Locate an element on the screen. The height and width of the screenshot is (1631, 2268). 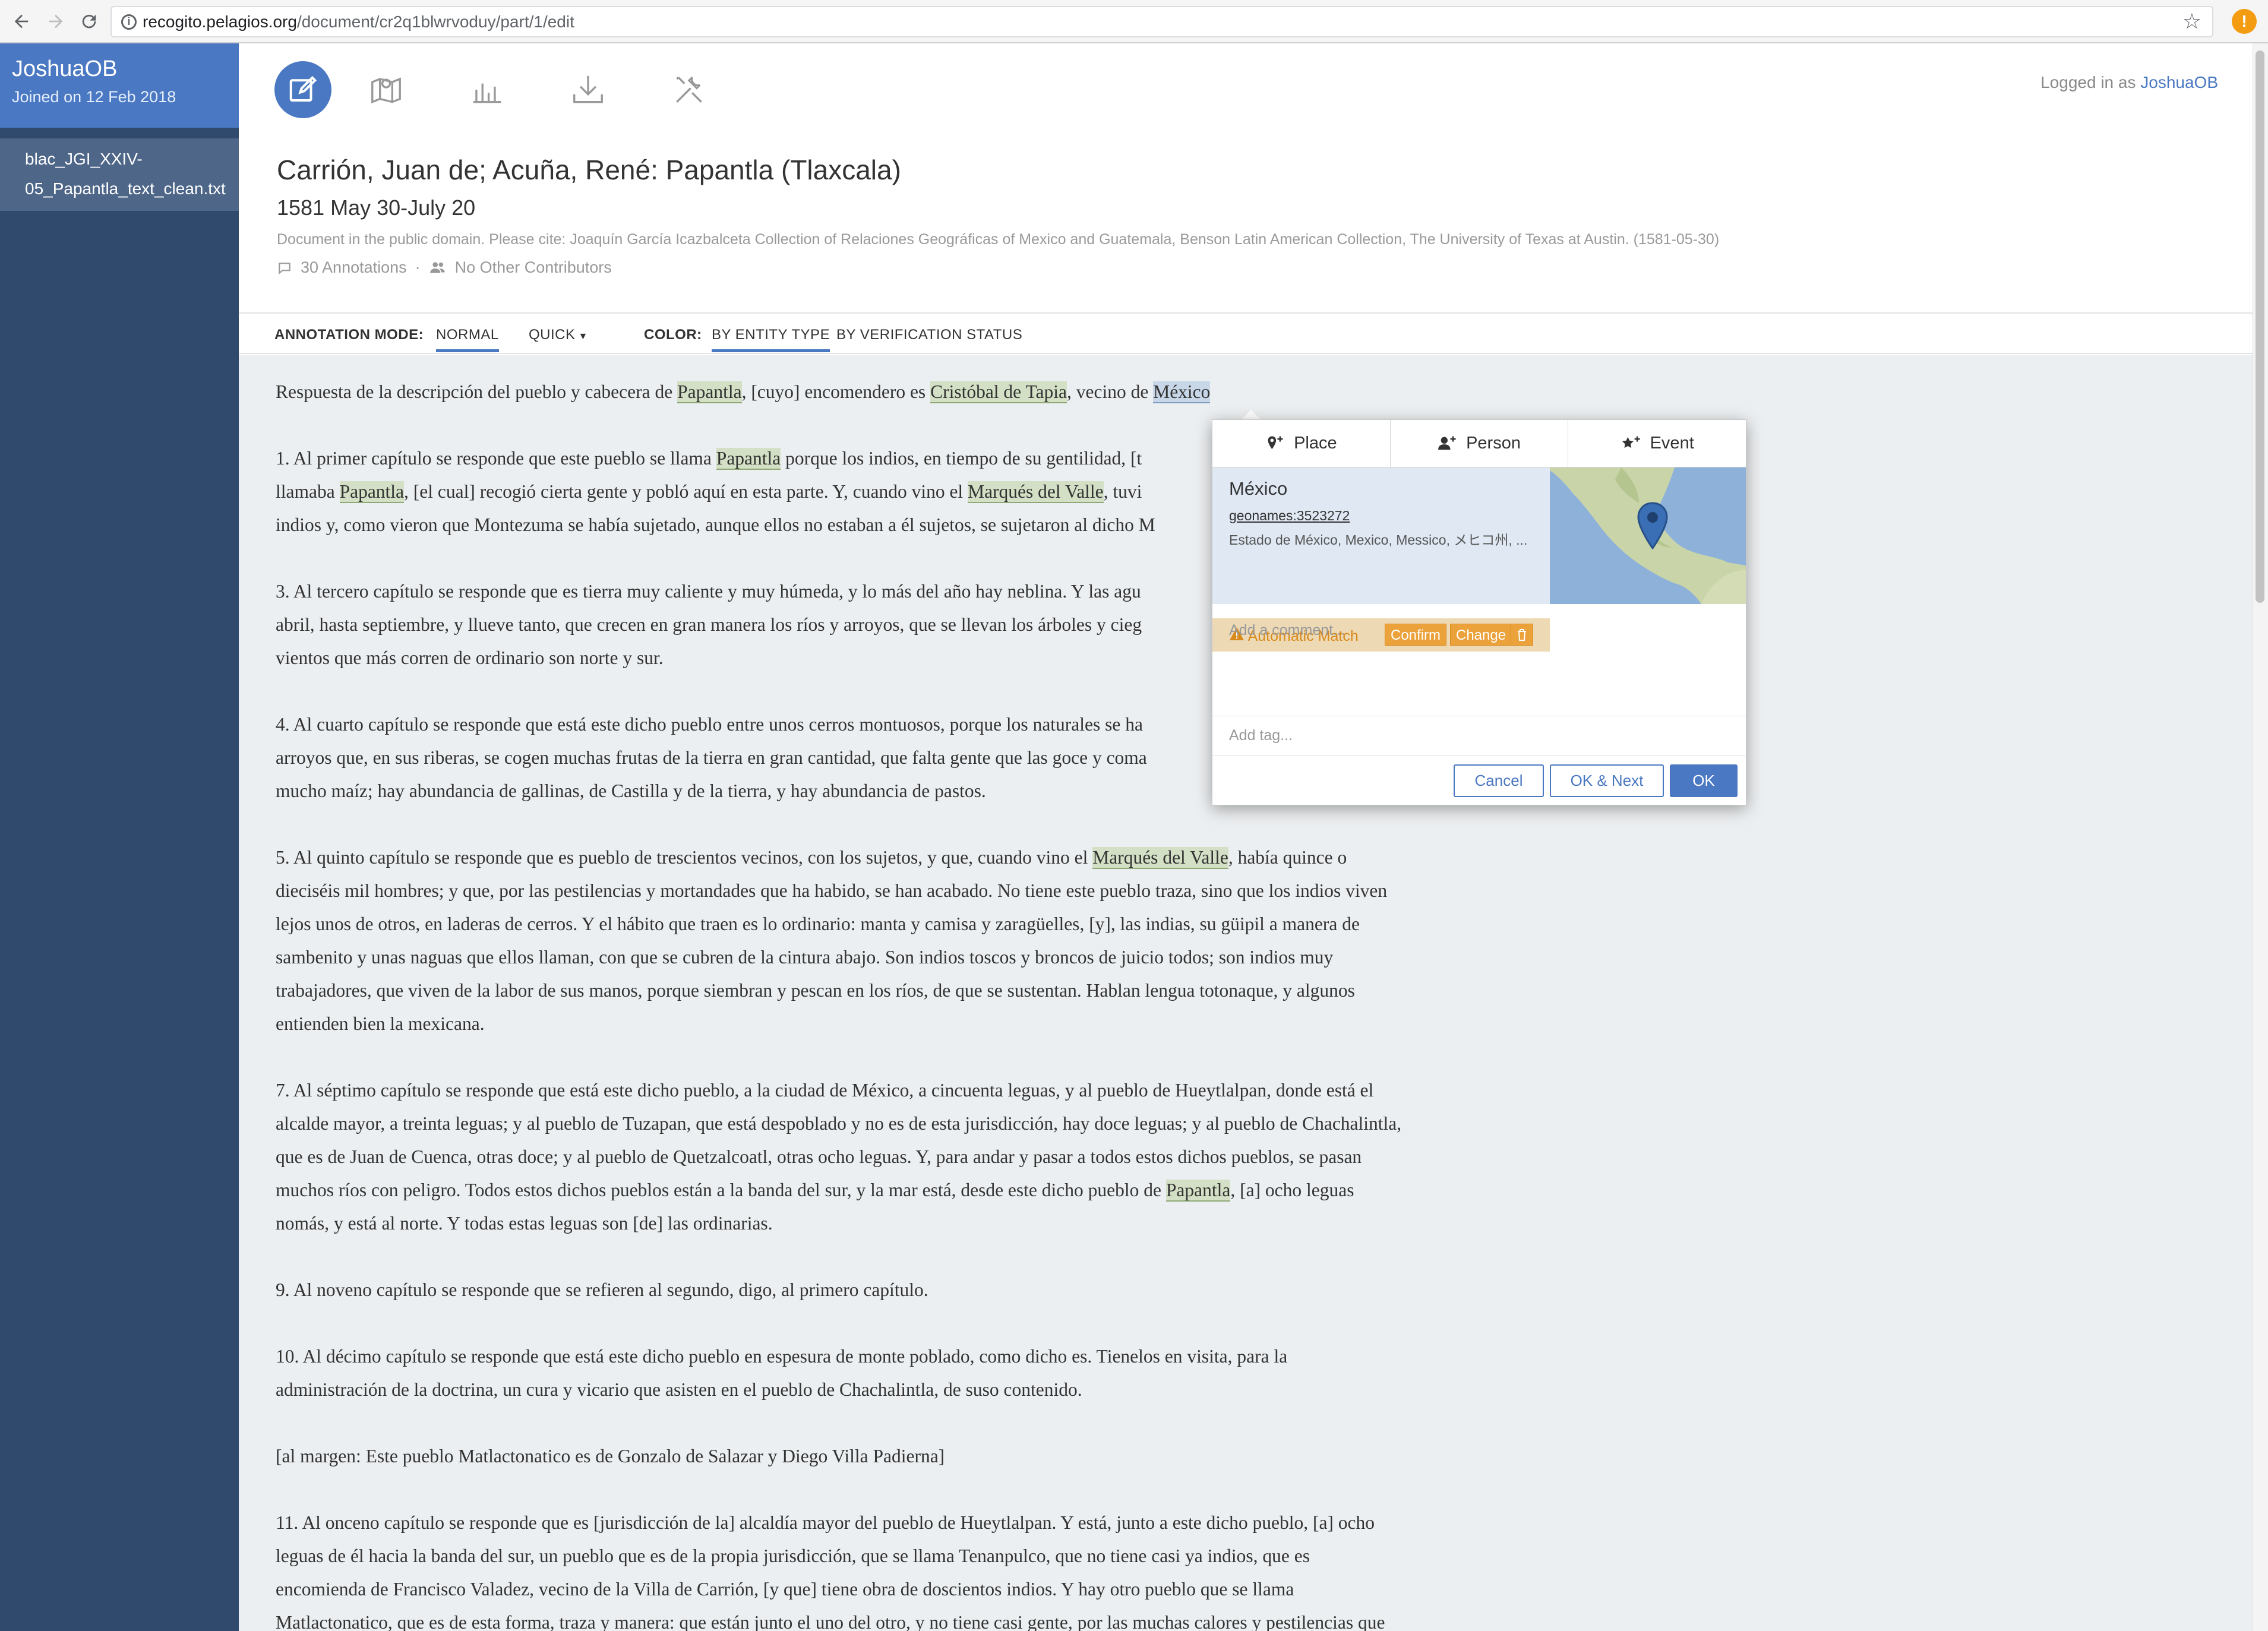
document-meta: 30 Annotations · No Other Contributors is located at coordinates (444, 267).